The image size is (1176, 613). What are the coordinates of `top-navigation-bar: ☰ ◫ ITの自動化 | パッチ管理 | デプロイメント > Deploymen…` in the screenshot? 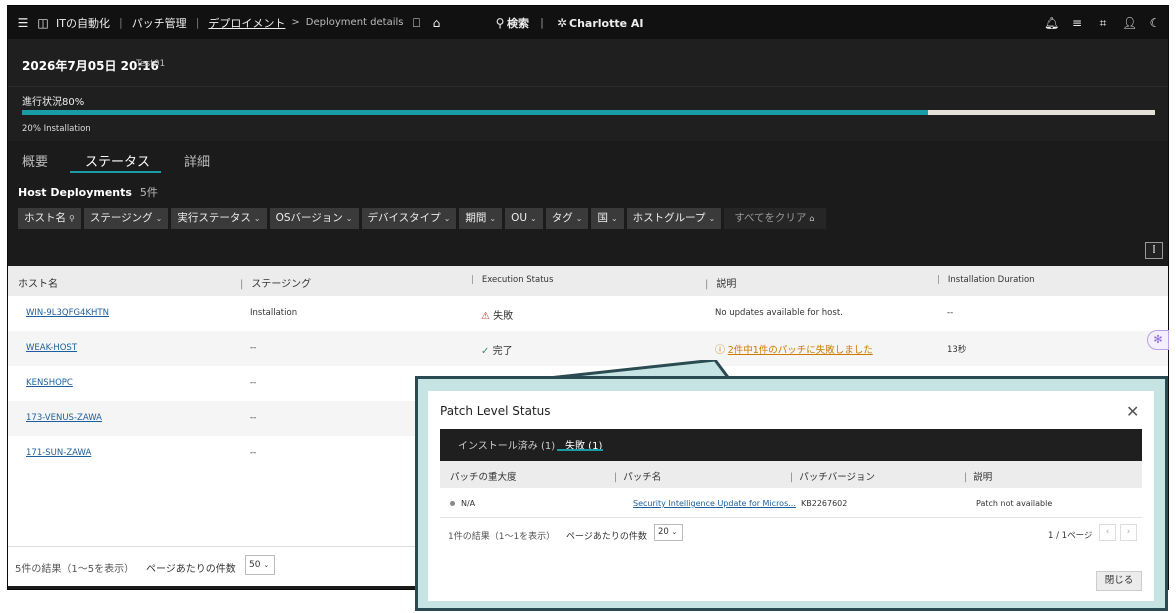 It's located at (588, 22).